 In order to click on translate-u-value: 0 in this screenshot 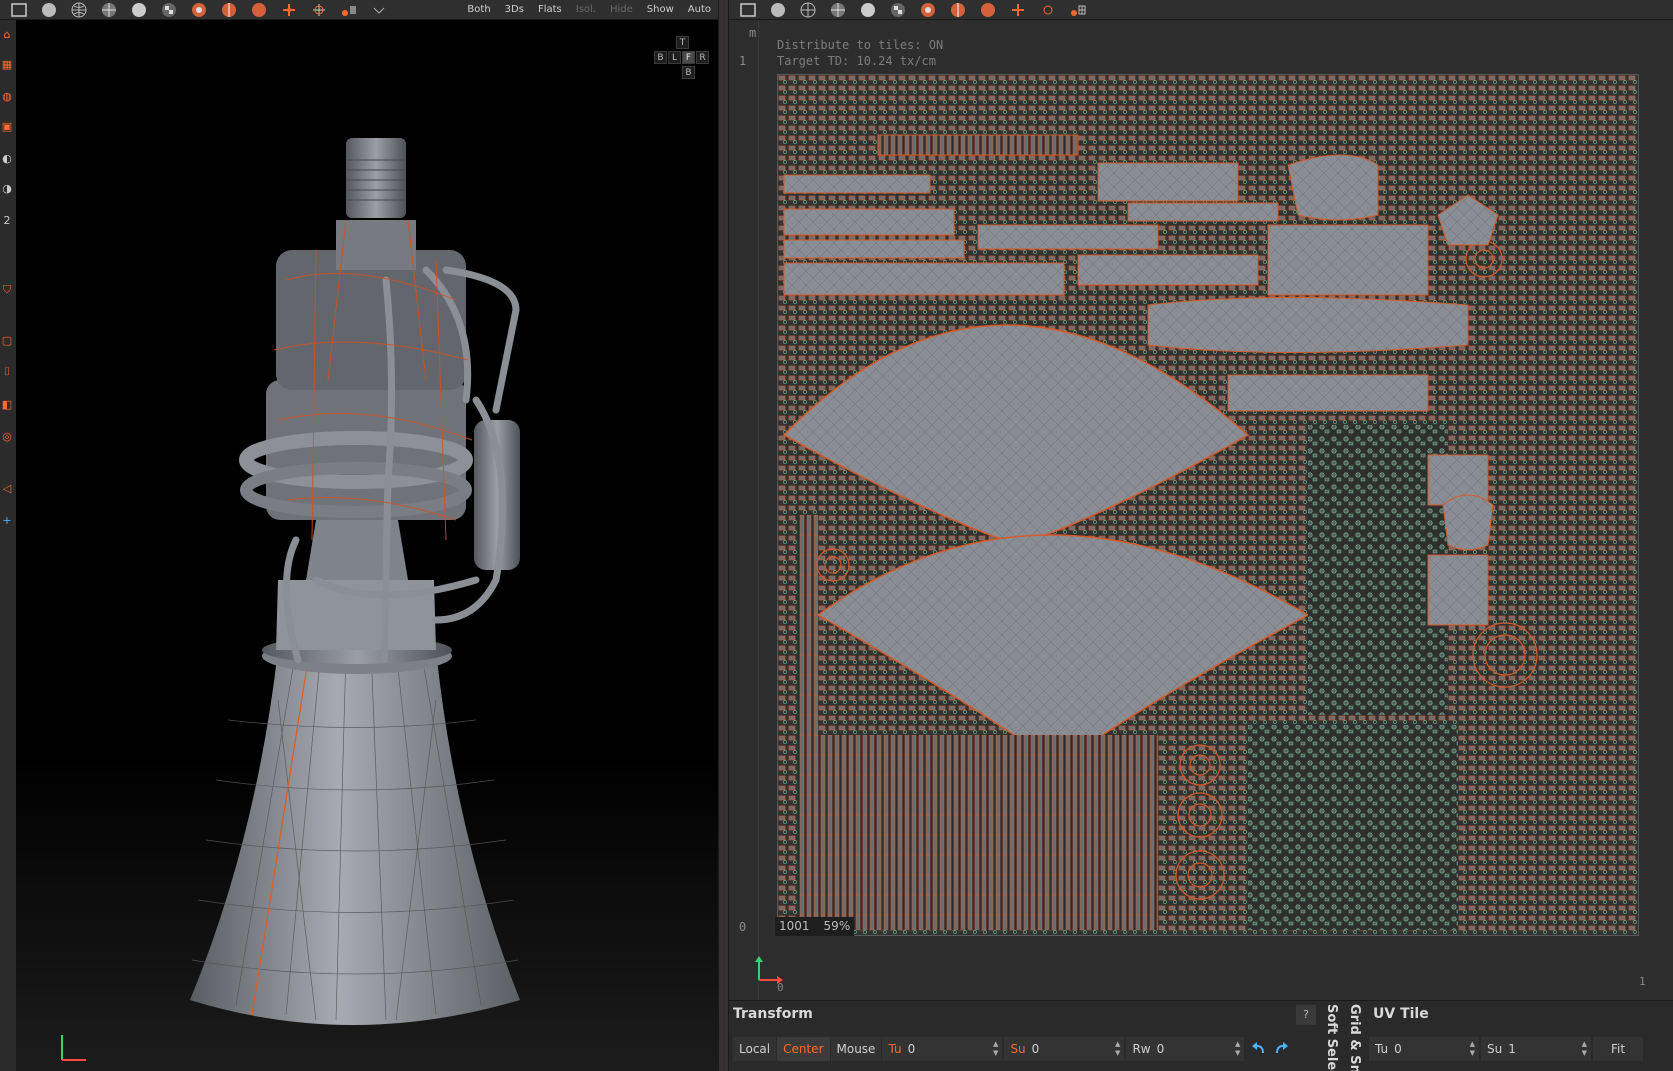, I will do `click(911, 1049)`.